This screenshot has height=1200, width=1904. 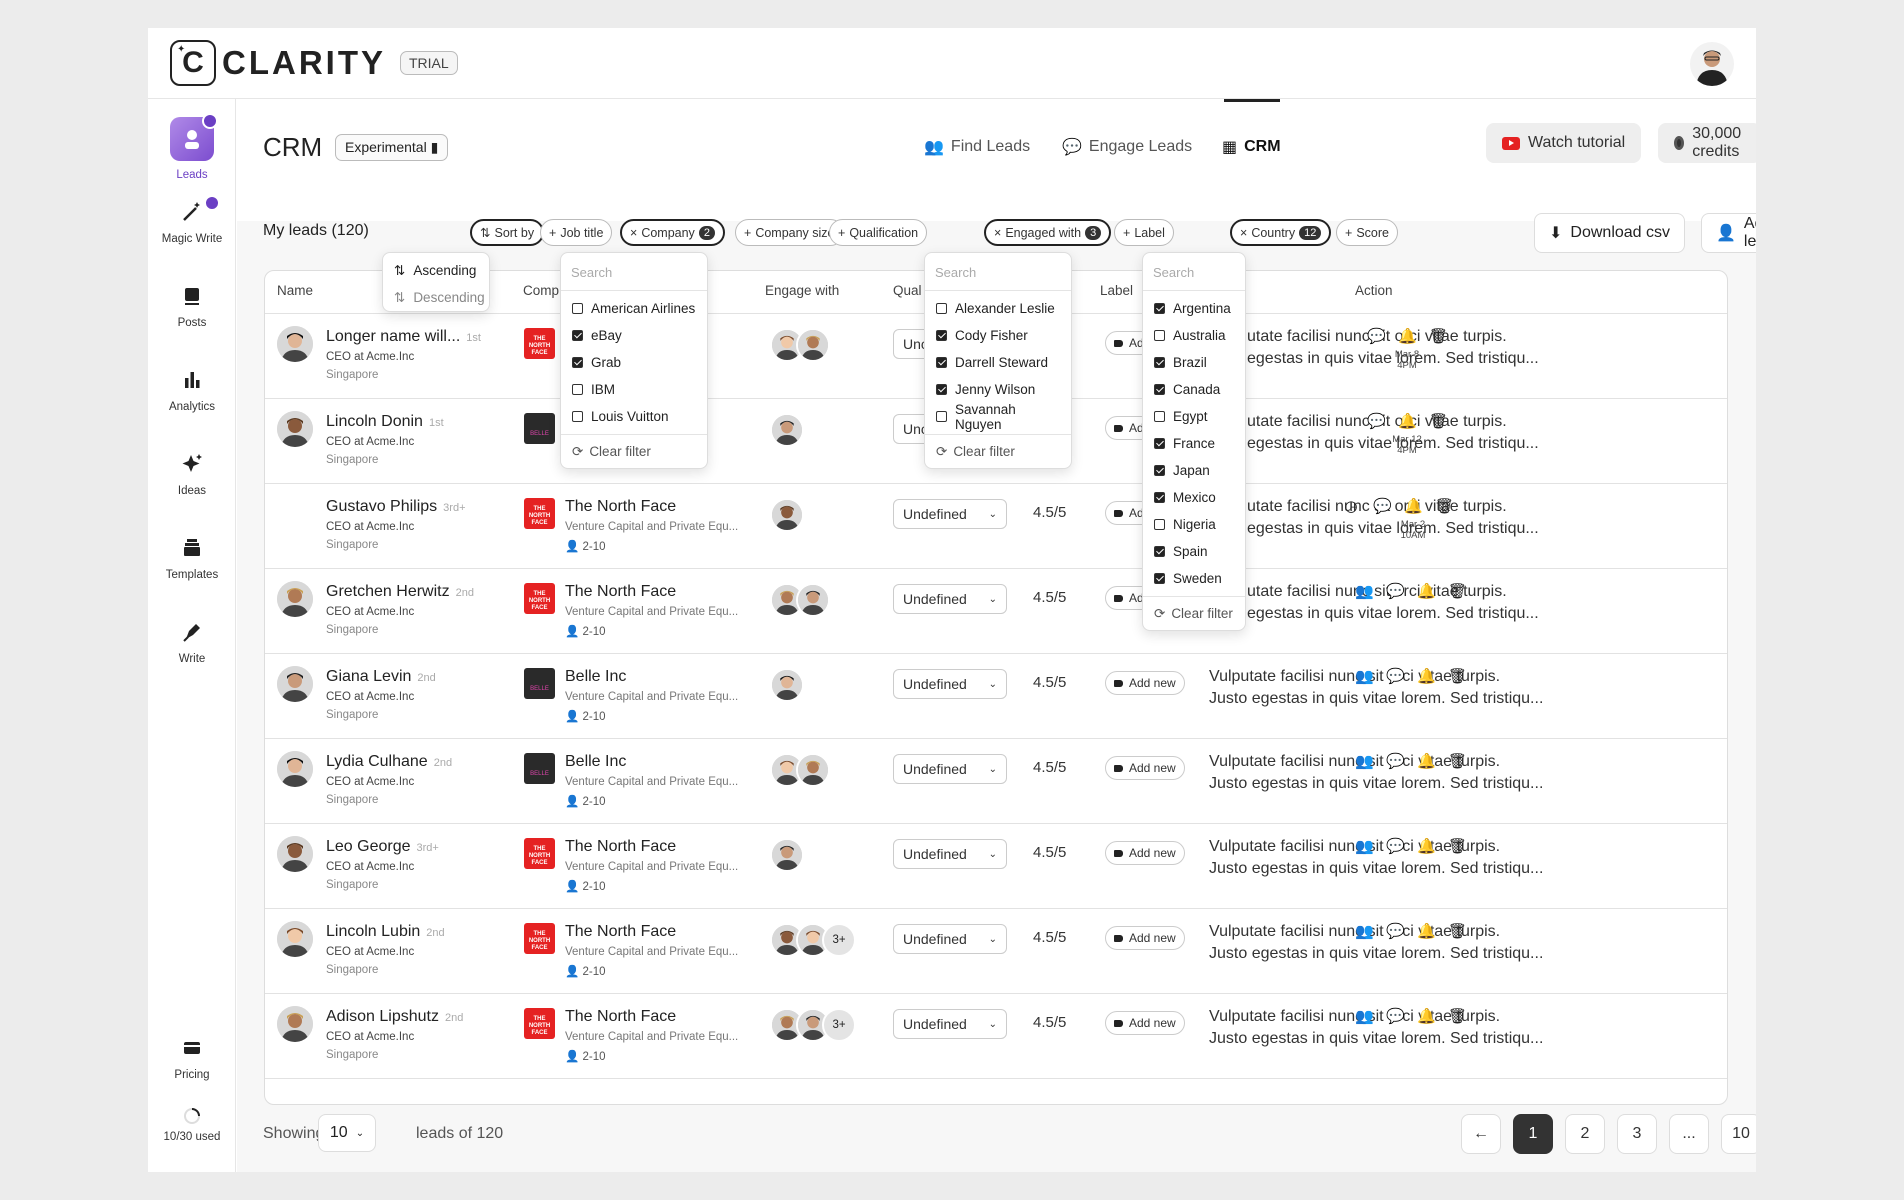 I want to click on lead-name: Lydia Culhane 2nd, so click(x=389, y=762).